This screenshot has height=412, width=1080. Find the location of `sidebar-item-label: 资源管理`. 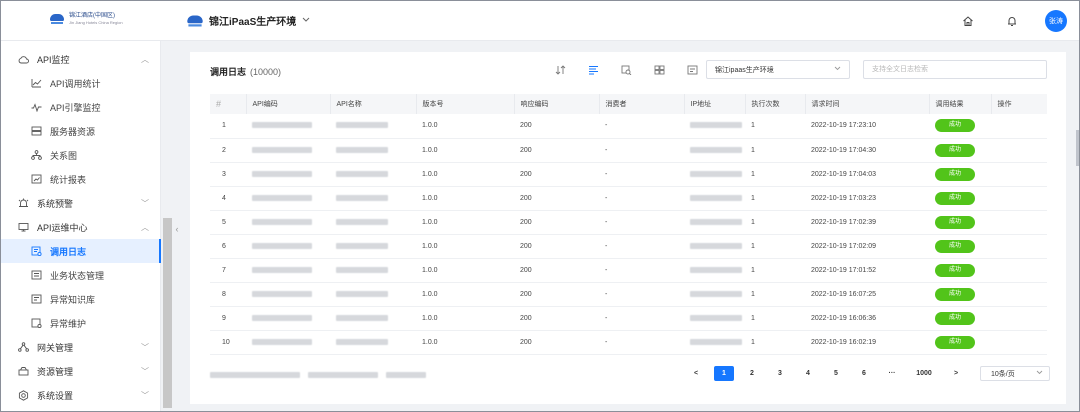

sidebar-item-label: 资源管理 is located at coordinates (55, 371).